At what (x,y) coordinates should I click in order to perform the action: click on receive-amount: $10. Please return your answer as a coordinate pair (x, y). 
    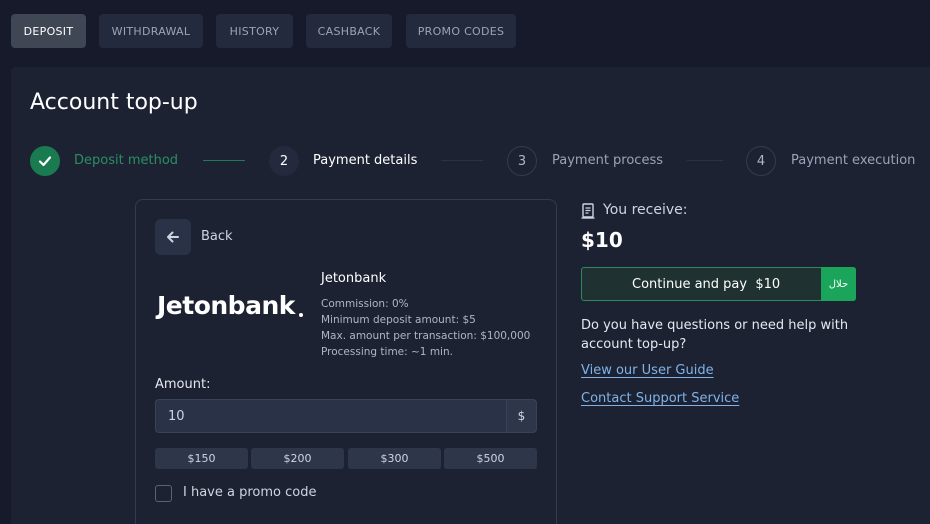
    Looking at the image, I should click on (602, 240).